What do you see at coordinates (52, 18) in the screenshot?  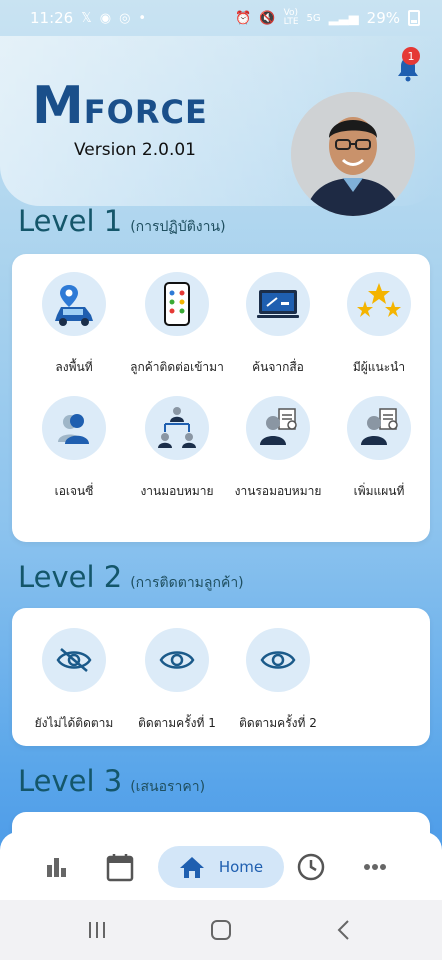 I see `status-time: 11:26` at bounding box center [52, 18].